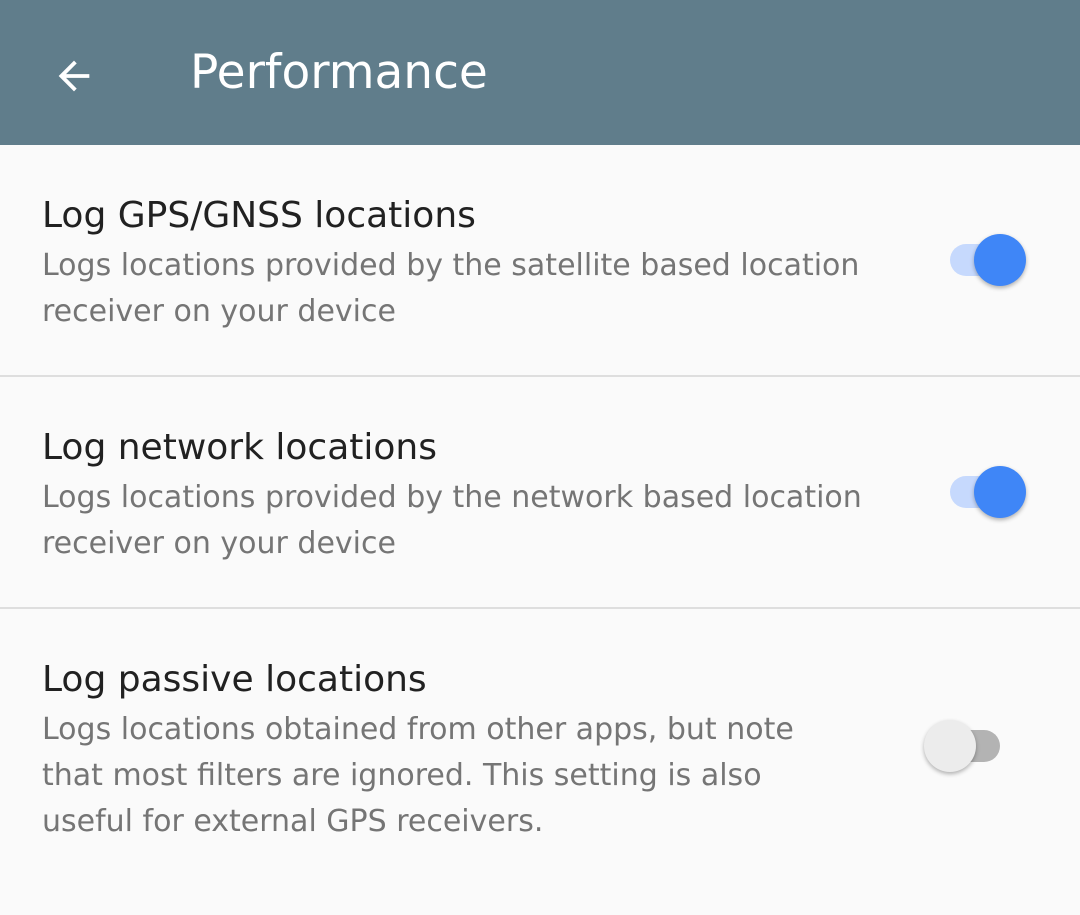  I want to click on back-button, so click(74, 76).